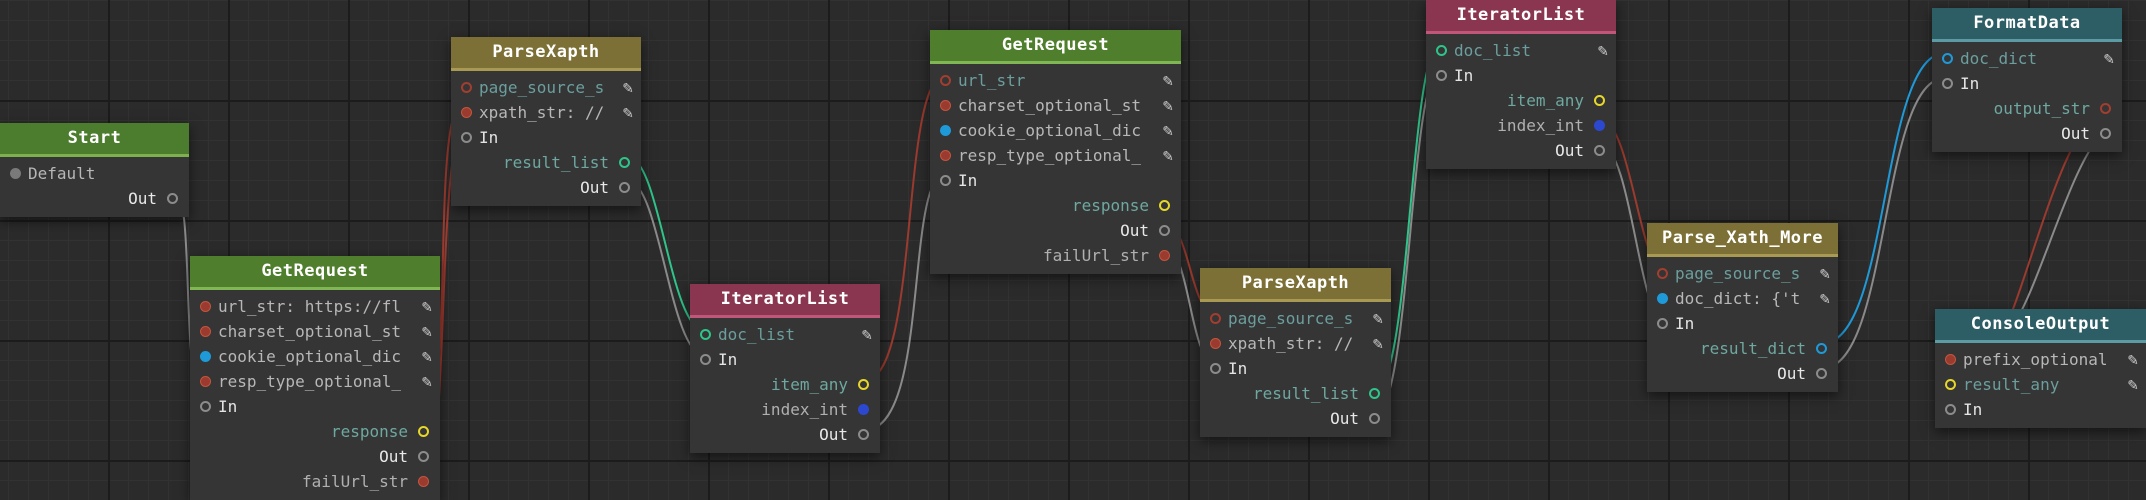  I want to click on resp-type-param: resp_type_optional_ ✎, so click(1055, 155).